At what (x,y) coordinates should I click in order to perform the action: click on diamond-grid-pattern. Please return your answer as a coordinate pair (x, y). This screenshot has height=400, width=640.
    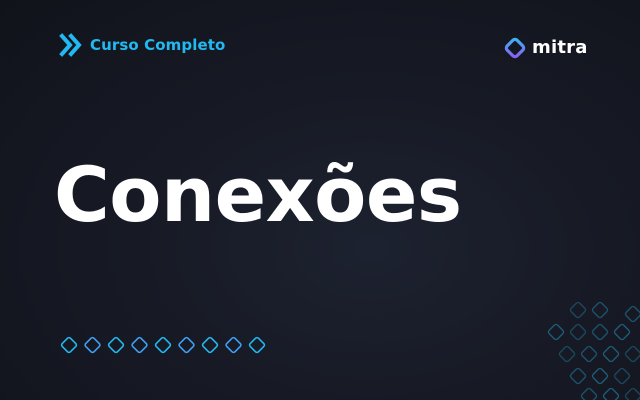
    Looking at the image, I should click on (593, 350).